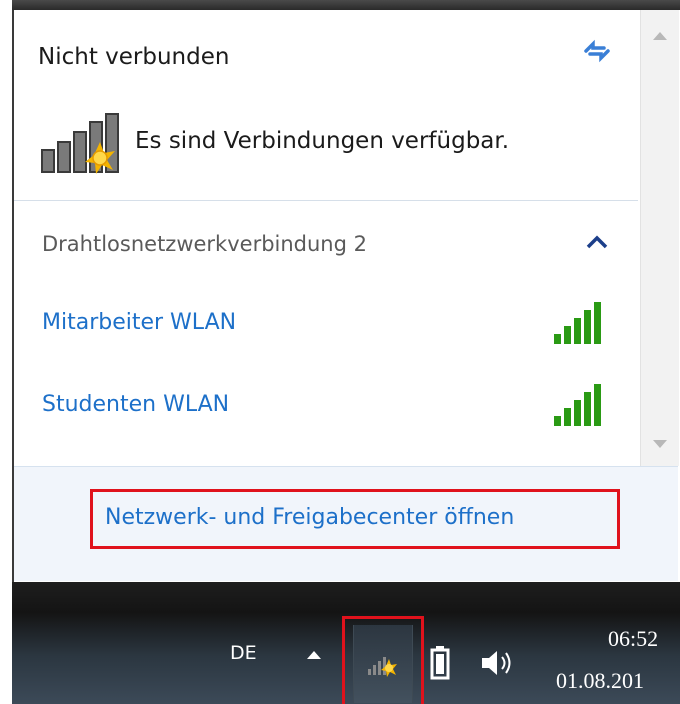 The width and height of the screenshot is (680, 704). I want to click on scroll-down-arrow-icon, so click(660, 444).